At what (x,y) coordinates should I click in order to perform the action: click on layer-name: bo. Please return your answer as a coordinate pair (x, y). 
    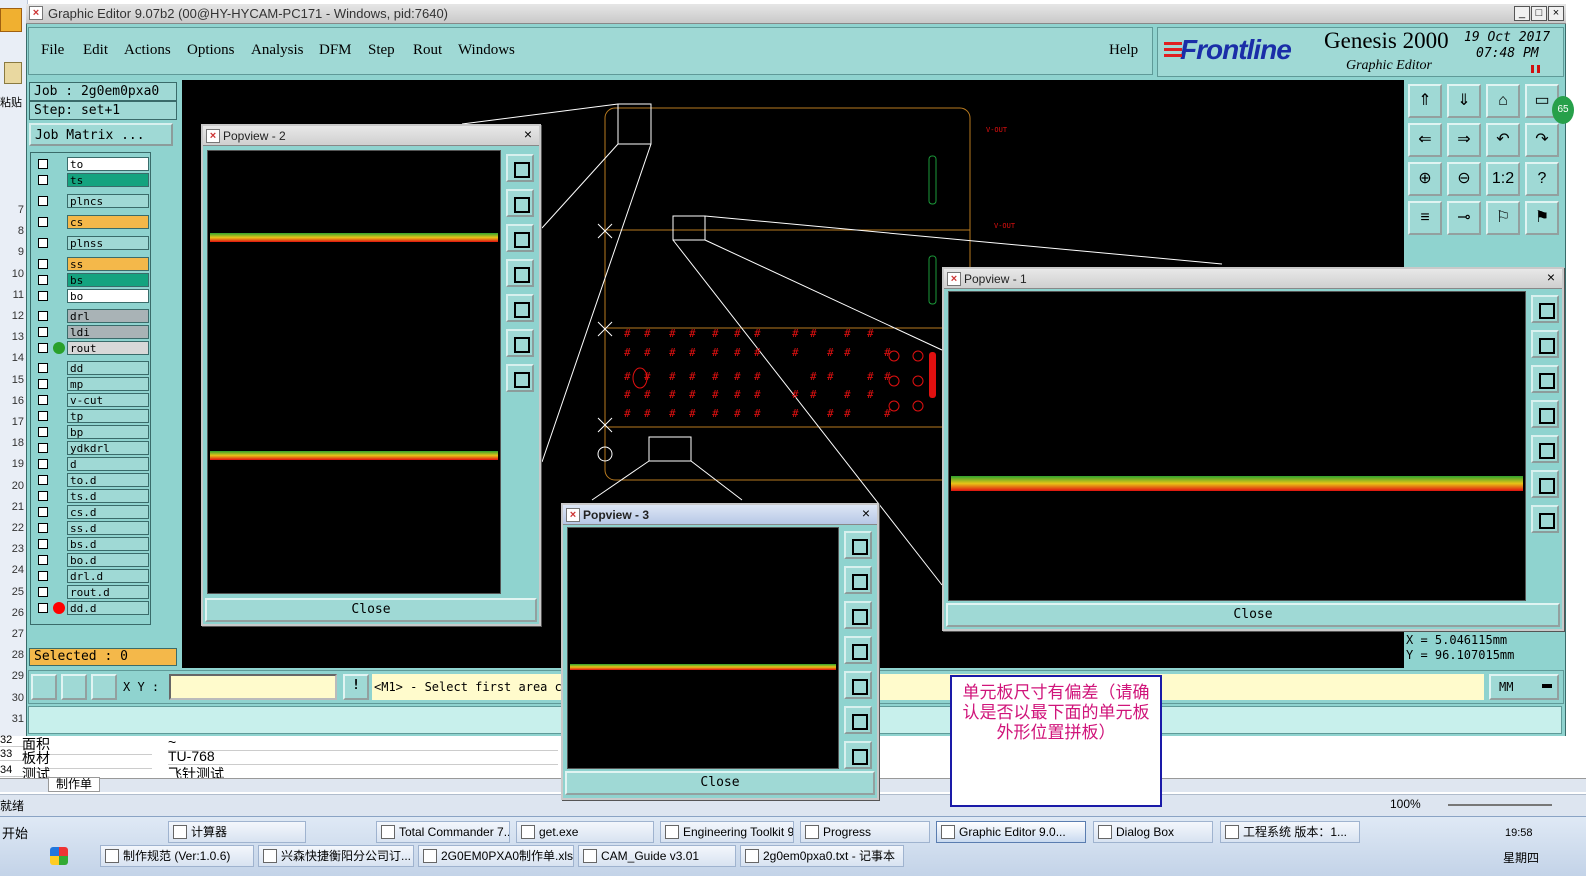
    Looking at the image, I should click on (108, 296).